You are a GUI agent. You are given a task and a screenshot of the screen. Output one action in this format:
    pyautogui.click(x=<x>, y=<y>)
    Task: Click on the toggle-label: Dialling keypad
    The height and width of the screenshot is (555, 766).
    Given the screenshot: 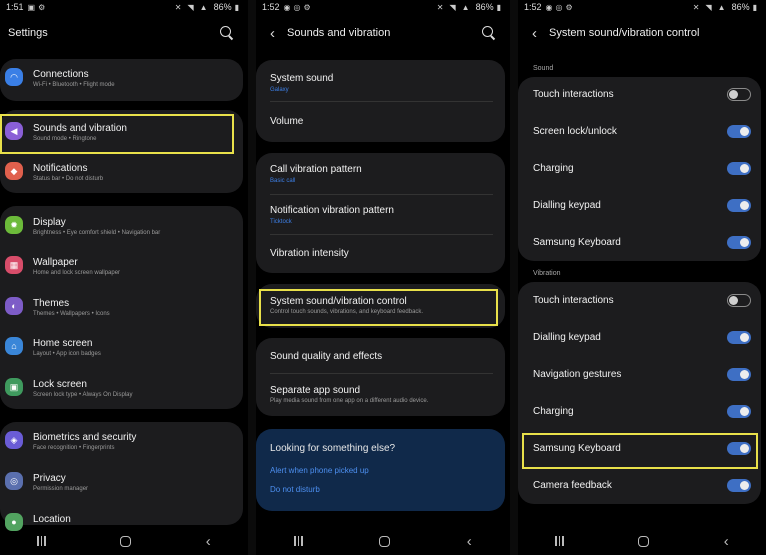 What is the action you would take?
    pyautogui.click(x=567, y=205)
    